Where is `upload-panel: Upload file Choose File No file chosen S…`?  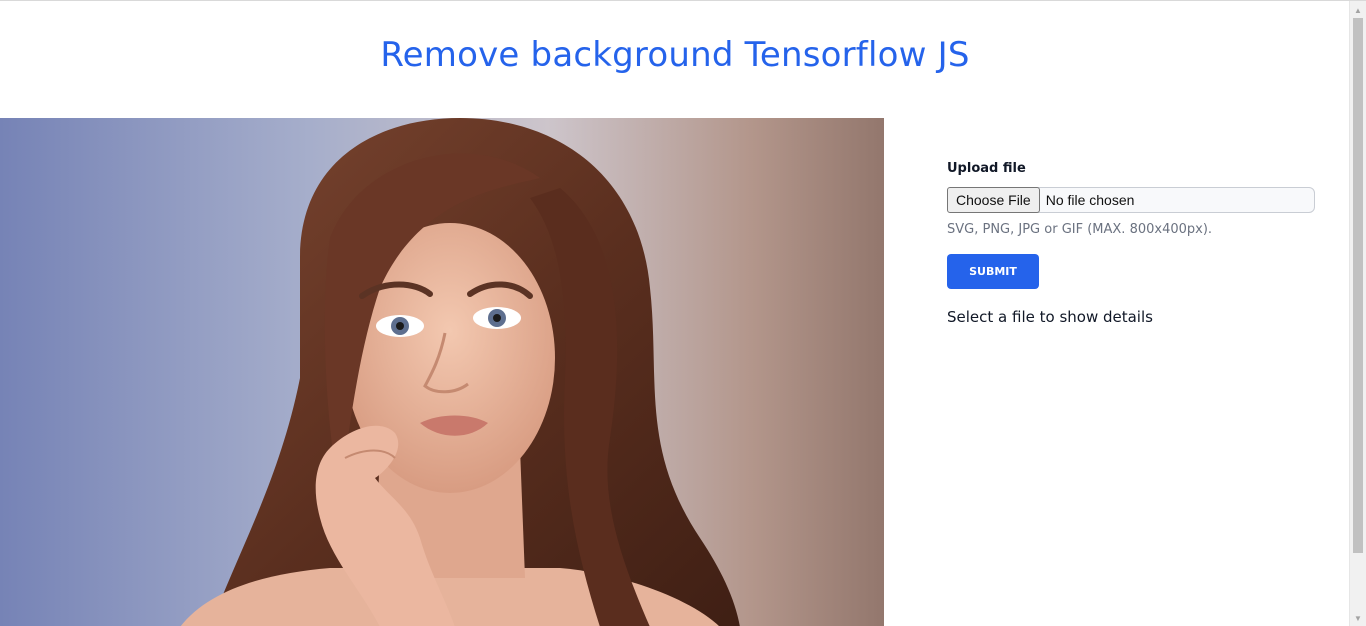 upload-panel: Upload file Choose File No file chosen S… is located at coordinates (1132, 243).